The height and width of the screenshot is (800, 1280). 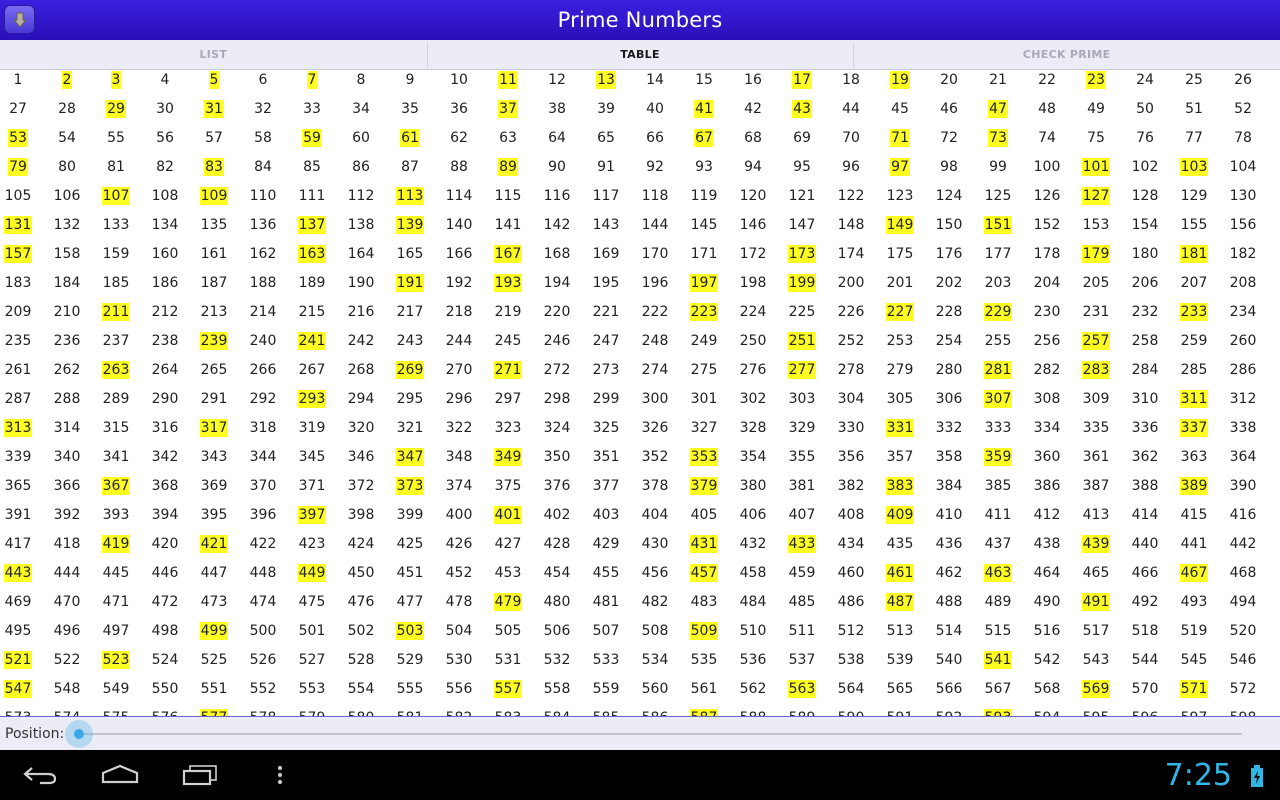 I want to click on prime-number-cell: 353, so click(x=704, y=457).